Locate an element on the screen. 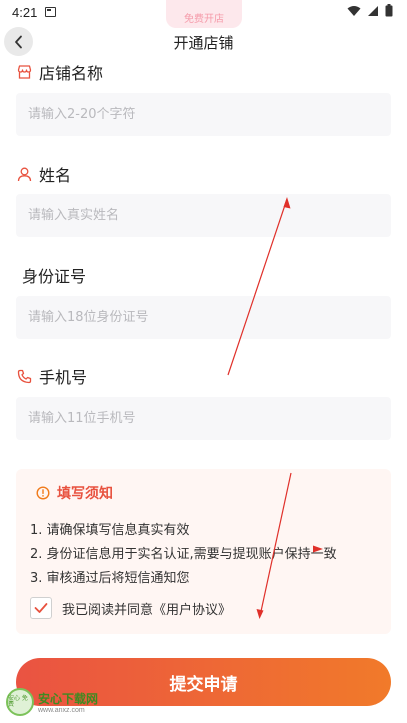 This screenshot has width=407, height=723. status-icons is located at coordinates (370, 10).